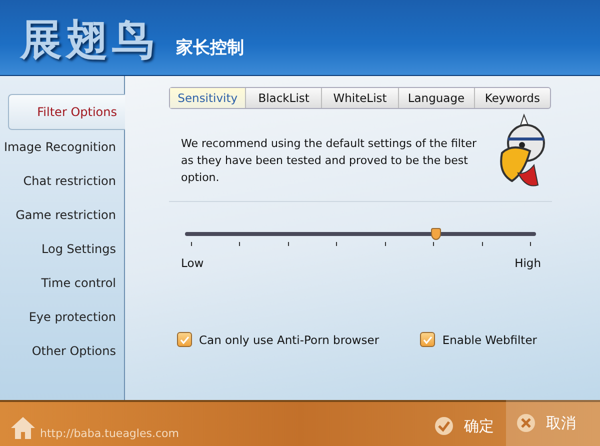 The image size is (600, 446). What do you see at coordinates (89, 40) in the screenshot?
I see `app-logo: 展翅鸟` at bounding box center [89, 40].